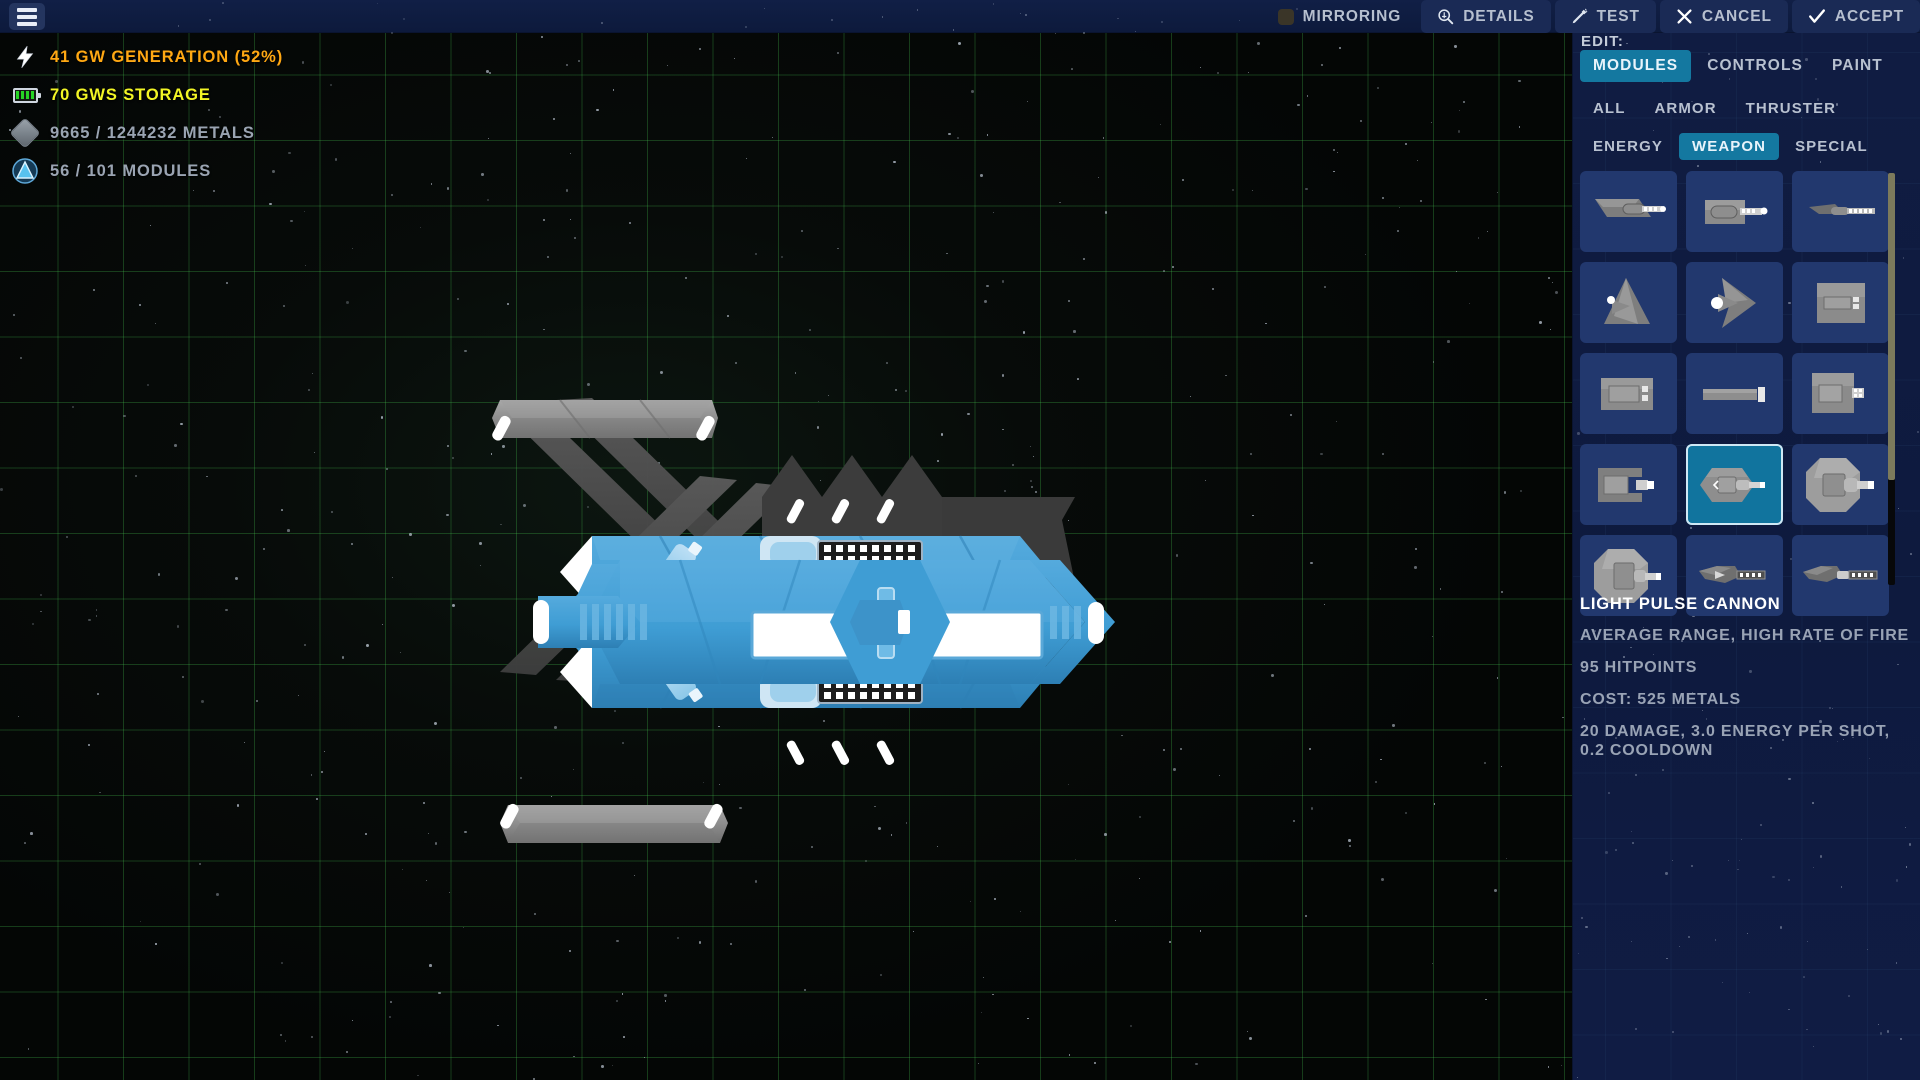 The image size is (1920, 1080). I want to click on details-button: DETAILS, so click(1486, 16).